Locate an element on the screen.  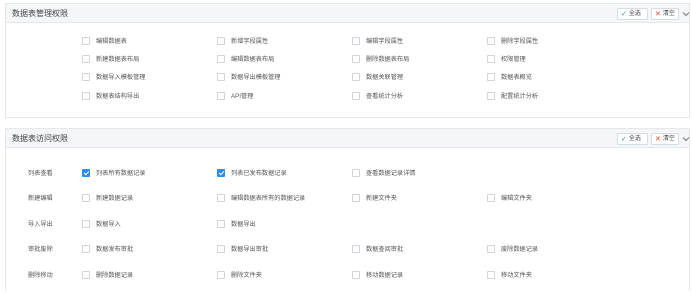
checkbox-label: 列表已发布数据记录 is located at coordinates (259, 173).